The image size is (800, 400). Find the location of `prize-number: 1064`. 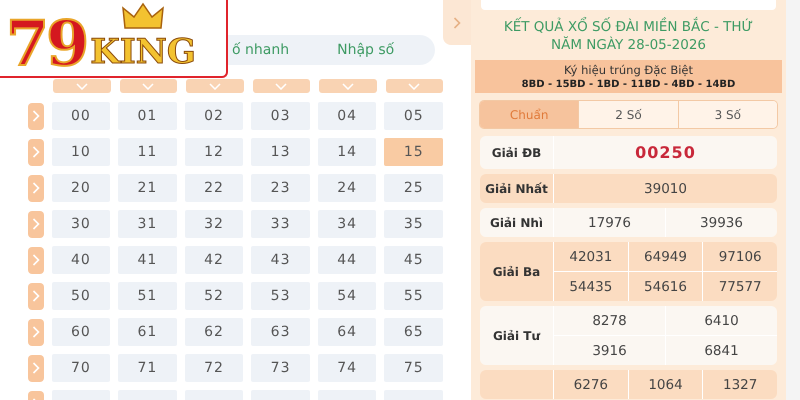

prize-number: 1064 is located at coordinates (665, 384).